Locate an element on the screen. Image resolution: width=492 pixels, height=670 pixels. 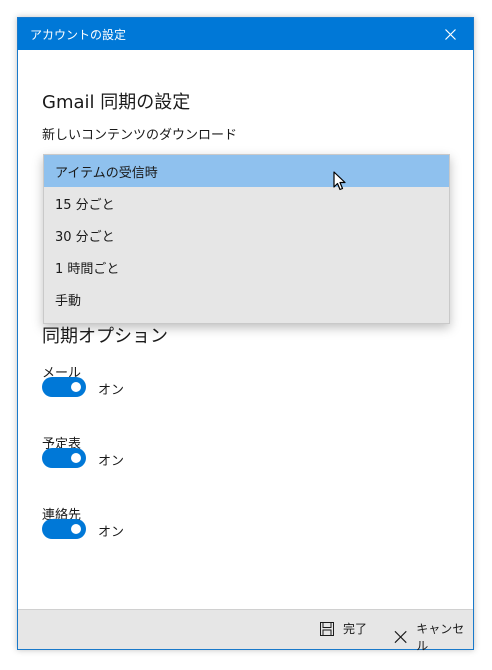
option-label: 1 時間ごと is located at coordinates (87, 269).